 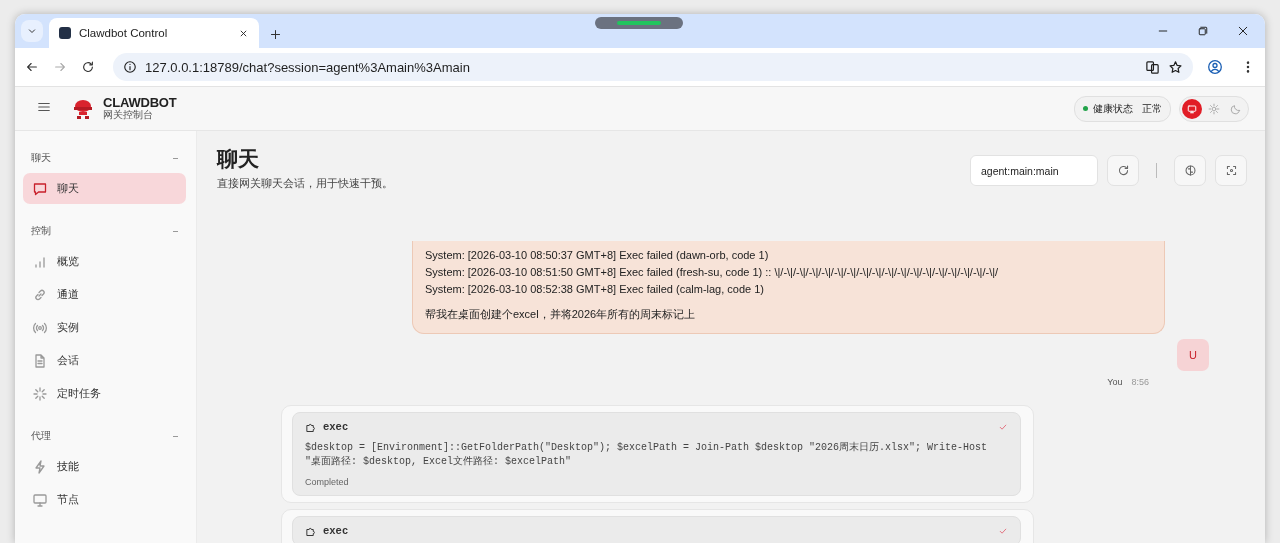 I want to click on tab-search-button, so click(x=32, y=31).